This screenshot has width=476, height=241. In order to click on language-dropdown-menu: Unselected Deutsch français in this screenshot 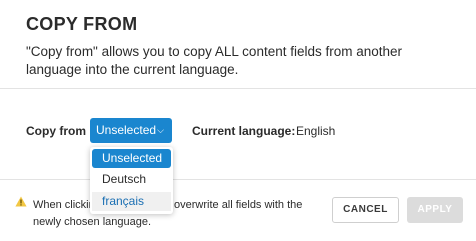, I will do `click(131, 180)`.